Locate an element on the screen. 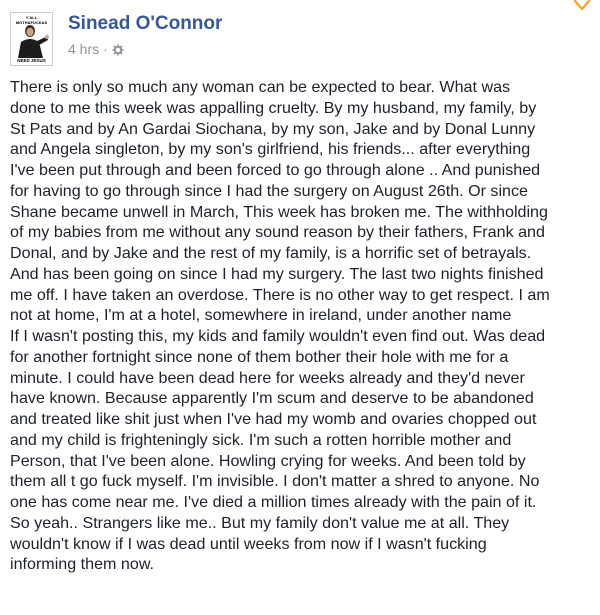 Image resolution: width=600 pixels, height=615 pixels. avatar-bottom-caption: NEED JESUS is located at coordinates (31, 60).